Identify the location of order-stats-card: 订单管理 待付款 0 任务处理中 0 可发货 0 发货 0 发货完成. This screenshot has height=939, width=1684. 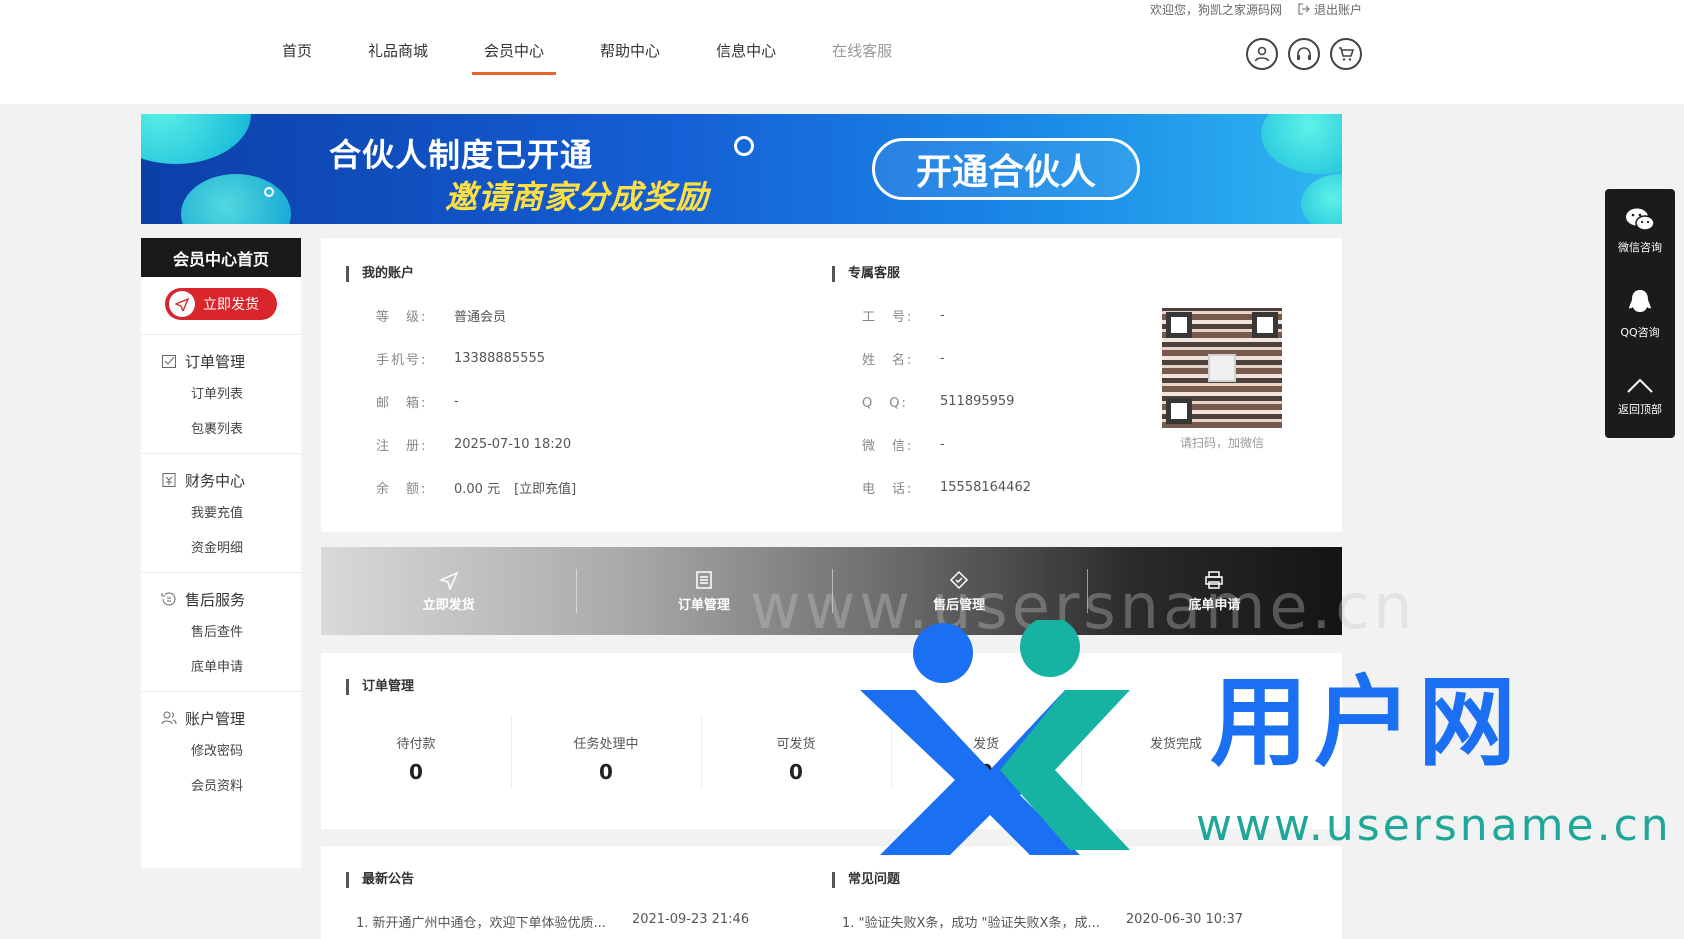
(831, 741).